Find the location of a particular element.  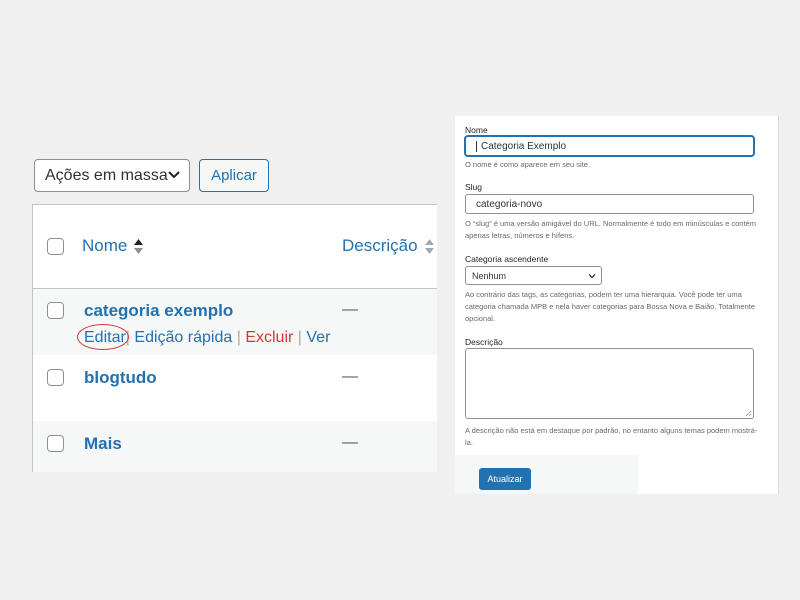

row-title-link: blogtudo is located at coordinates (120, 378).